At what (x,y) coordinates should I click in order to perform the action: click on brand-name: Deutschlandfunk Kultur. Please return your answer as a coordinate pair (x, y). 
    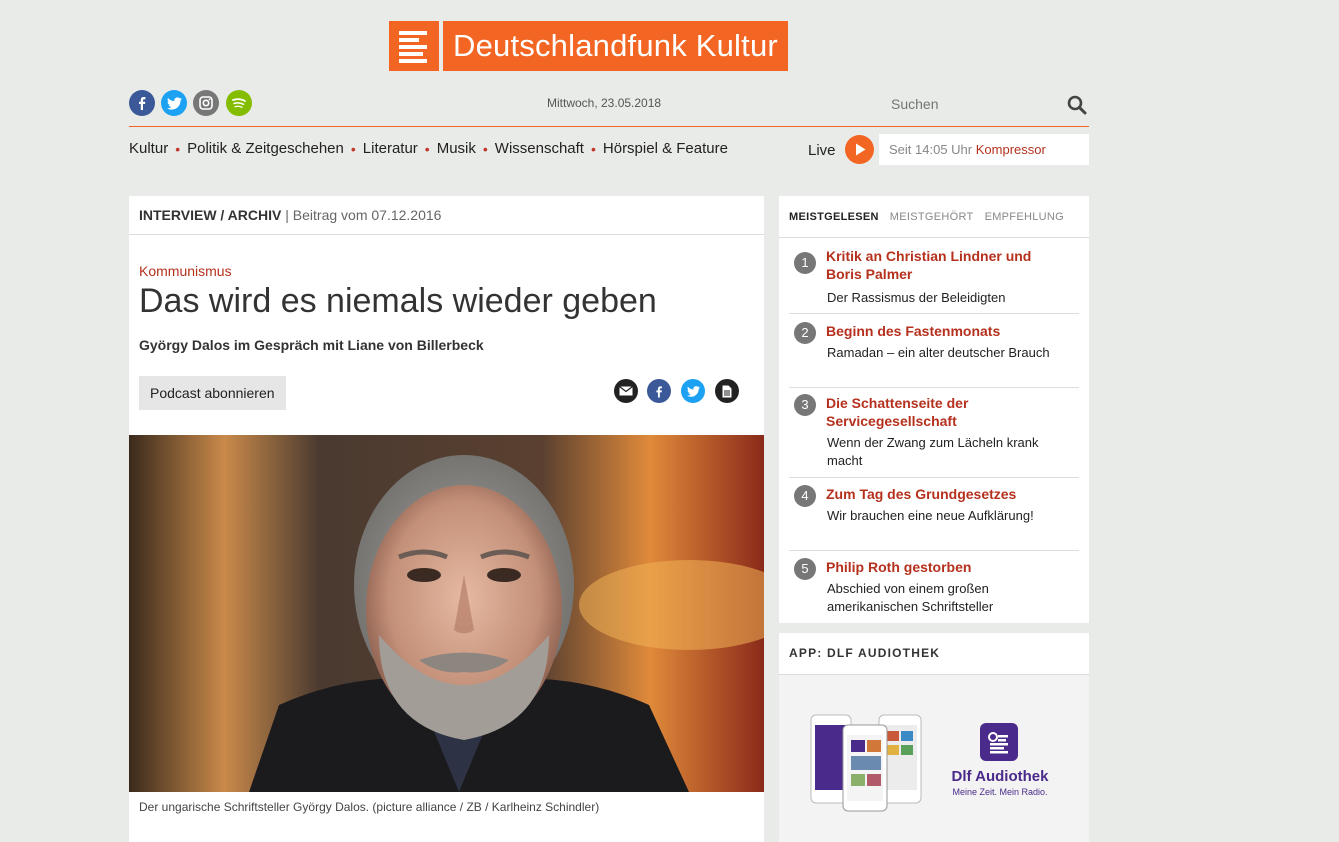
    Looking at the image, I should click on (615, 46).